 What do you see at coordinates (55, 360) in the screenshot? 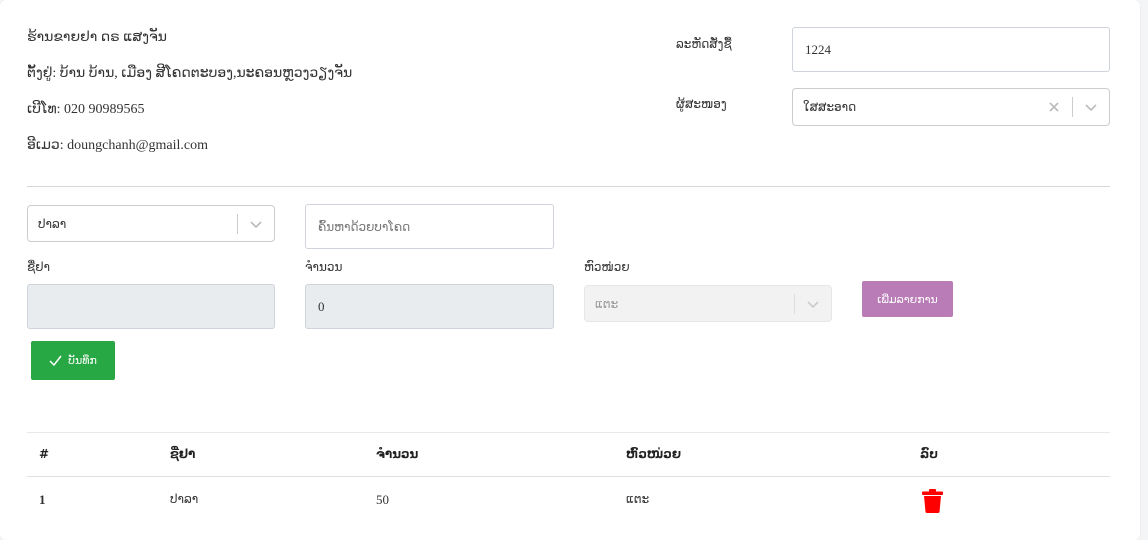
I see `check-icon` at bounding box center [55, 360].